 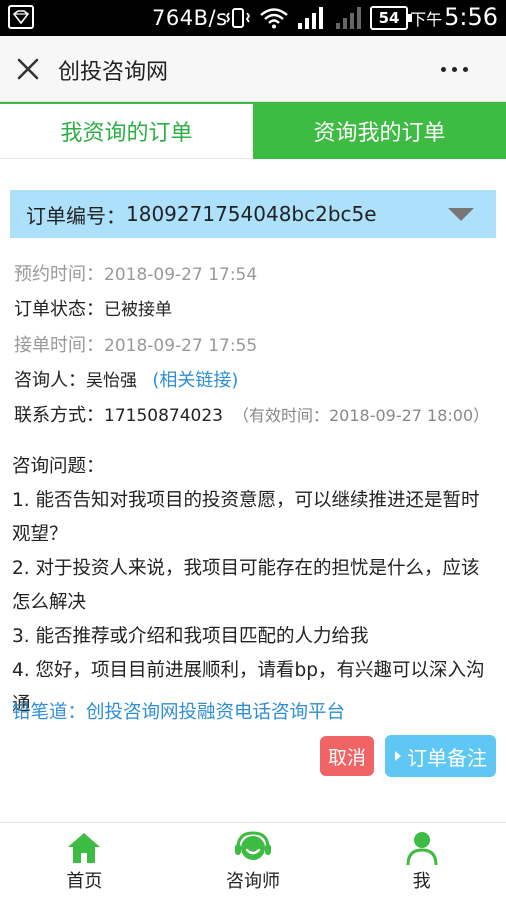 What do you see at coordinates (398, 756) in the screenshot?
I see `arrow-right-icon` at bounding box center [398, 756].